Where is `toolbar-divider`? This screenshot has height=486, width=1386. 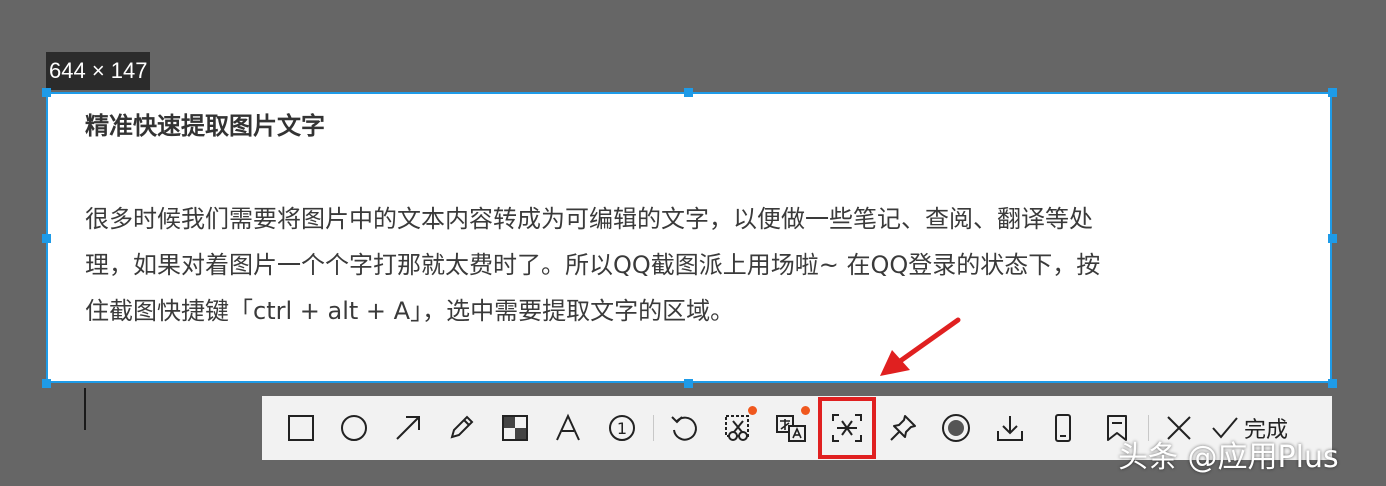
toolbar-divider is located at coordinates (653, 428).